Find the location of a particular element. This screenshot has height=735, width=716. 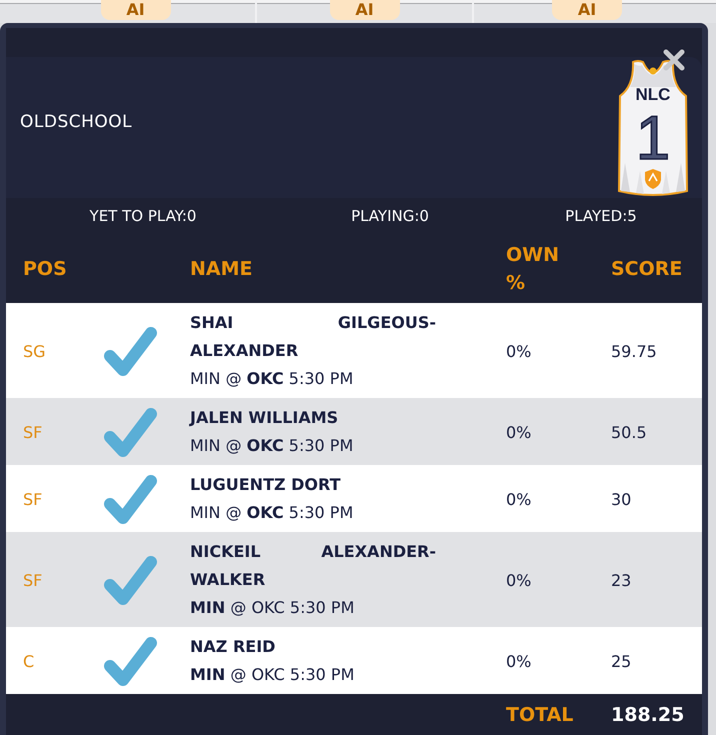

total-label: TOTAL is located at coordinates (540, 715).